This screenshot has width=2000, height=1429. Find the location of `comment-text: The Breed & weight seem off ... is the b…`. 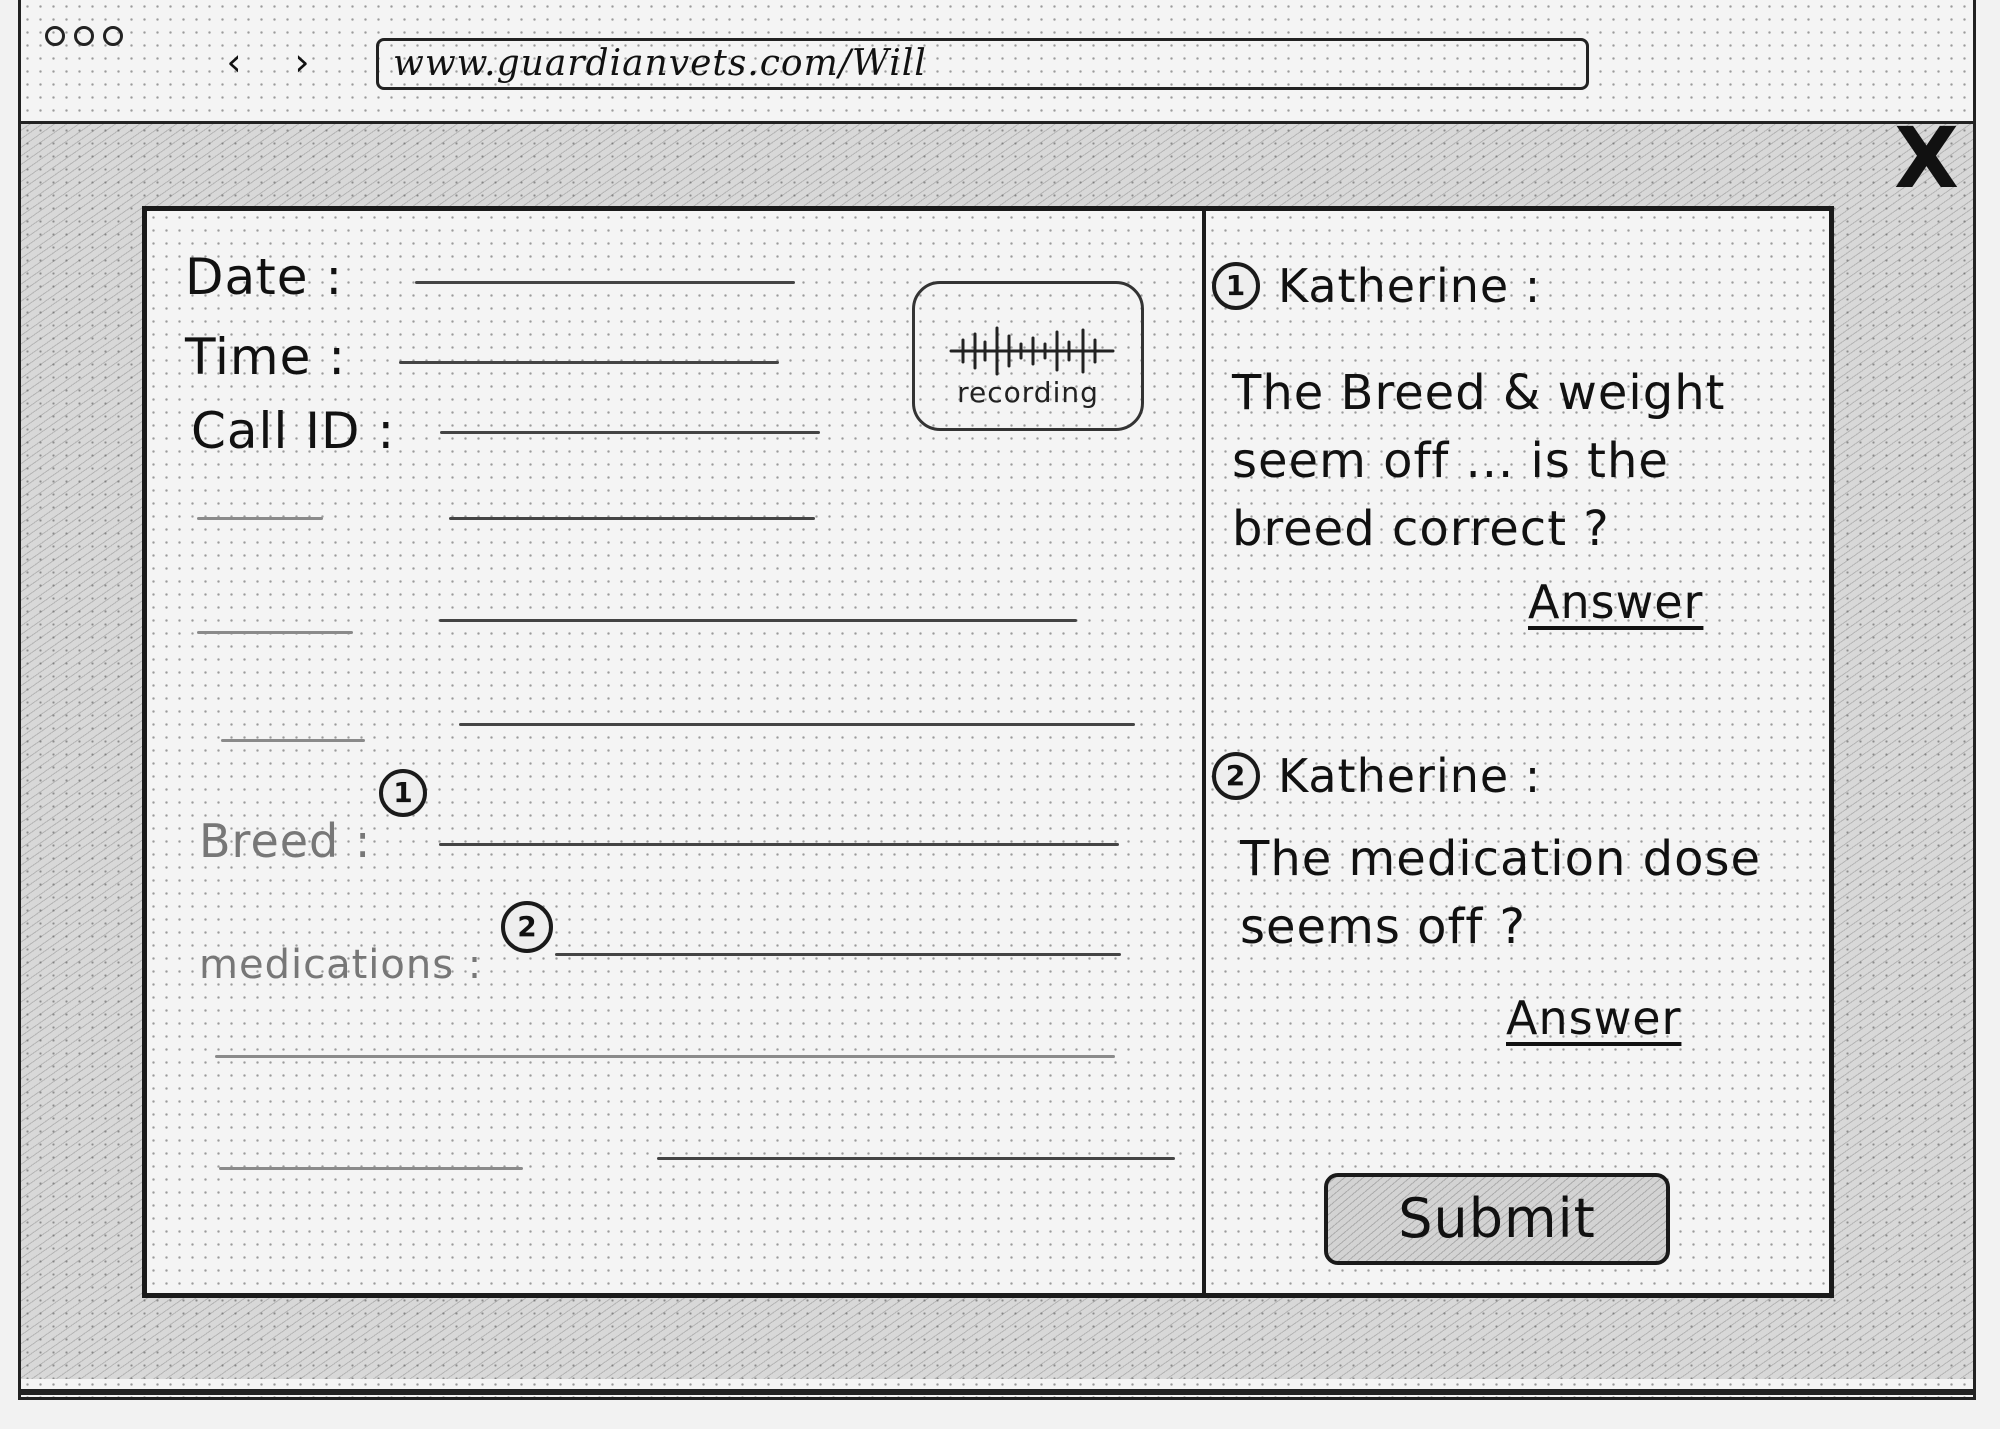

comment-text: The Breed & weight seem off ... is the b… is located at coordinates (1479, 461).